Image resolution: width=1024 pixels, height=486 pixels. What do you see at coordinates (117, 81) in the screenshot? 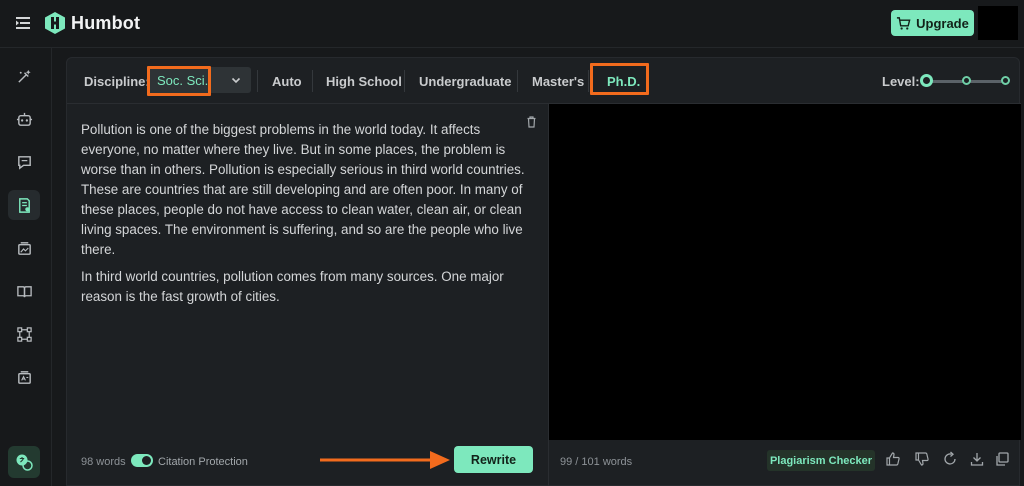
I see `discipline-label: Discipline:` at bounding box center [117, 81].